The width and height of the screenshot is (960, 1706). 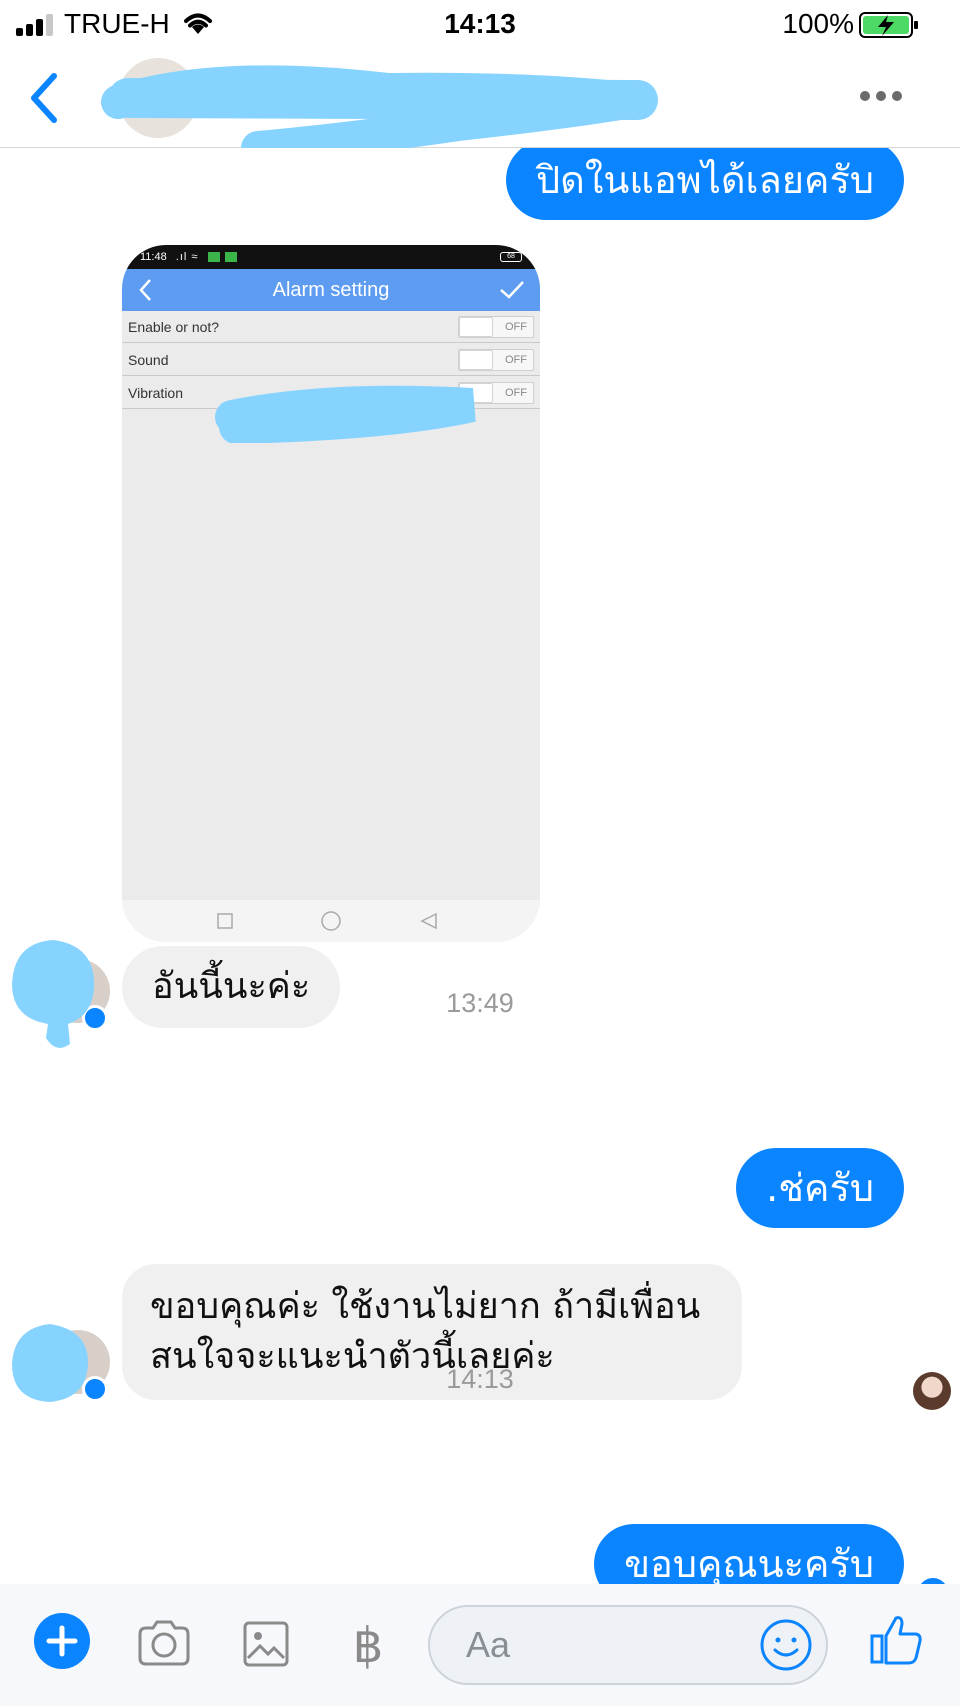 I want to click on message-bubble-outgoing: ปิดในแอพได้เลยครับ, so click(x=705, y=184).